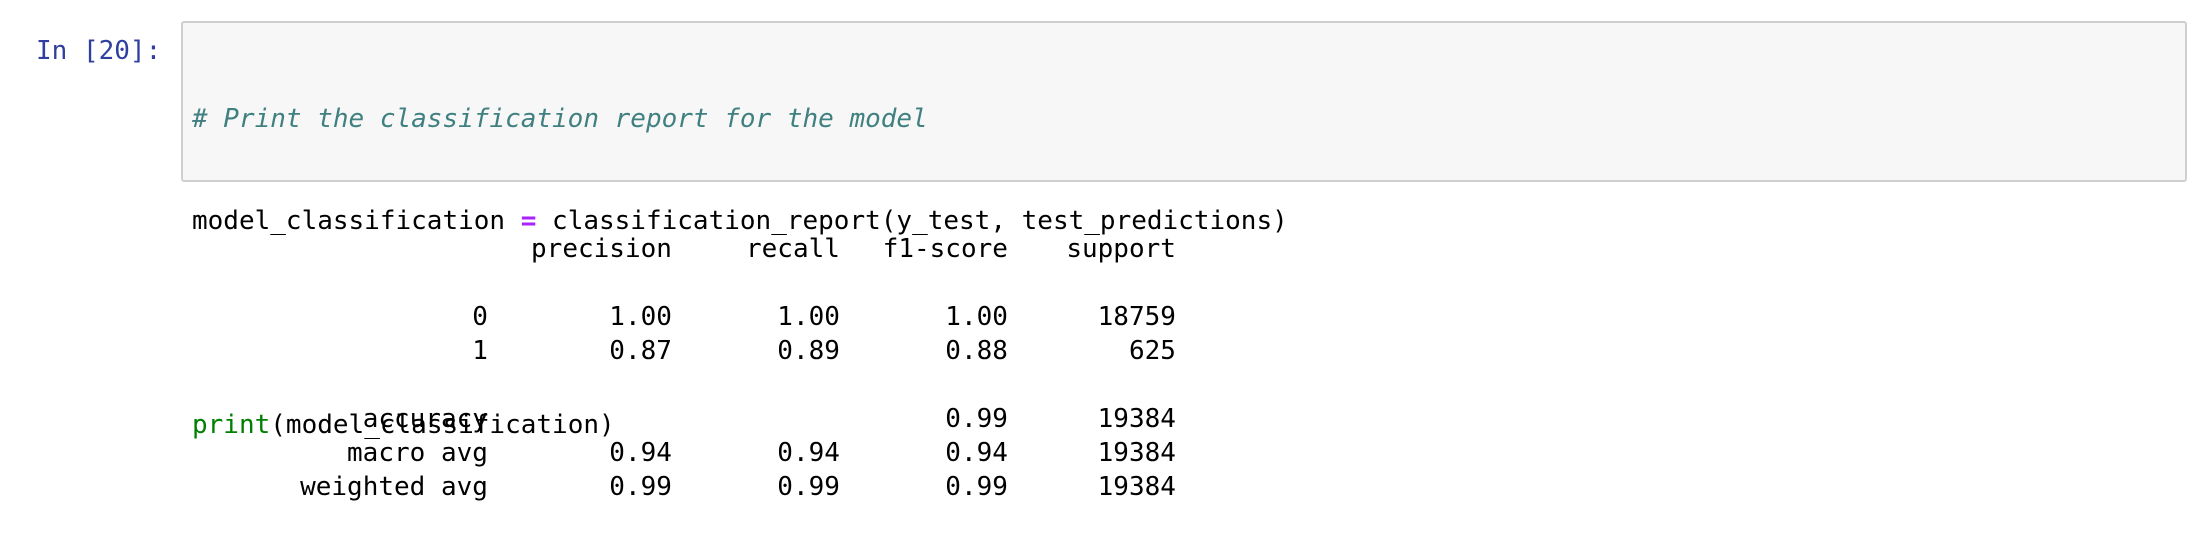 Image resolution: width=2210 pixels, height=538 pixels. What do you see at coordinates (808, 317) in the screenshot?
I see `recall-value: 1.00` at bounding box center [808, 317].